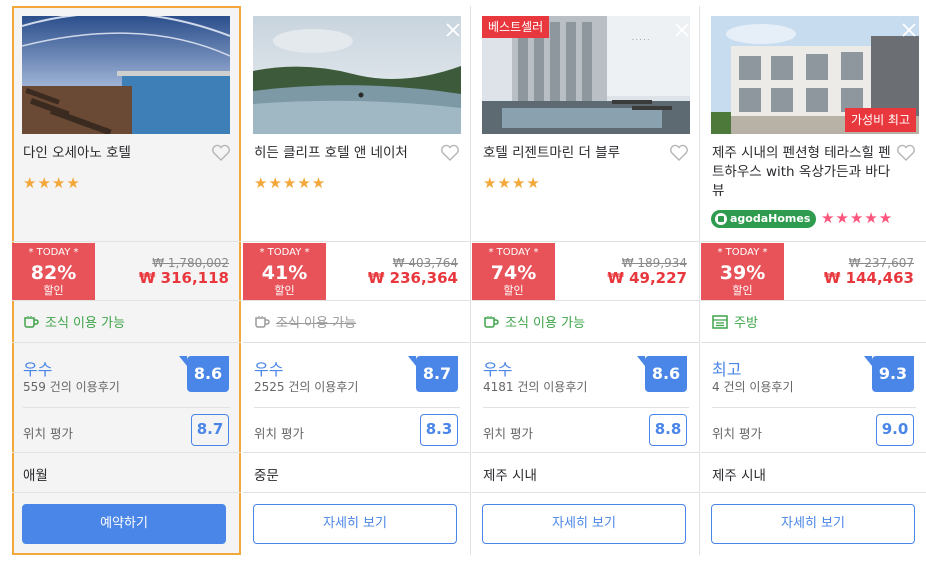 The width and height of the screenshot is (926, 562). I want to click on hotel-name: 제주 시내의 펜션형 테라스힐 펜트하우스 with 옥상가든과 바다뷰, so click(802, 172).